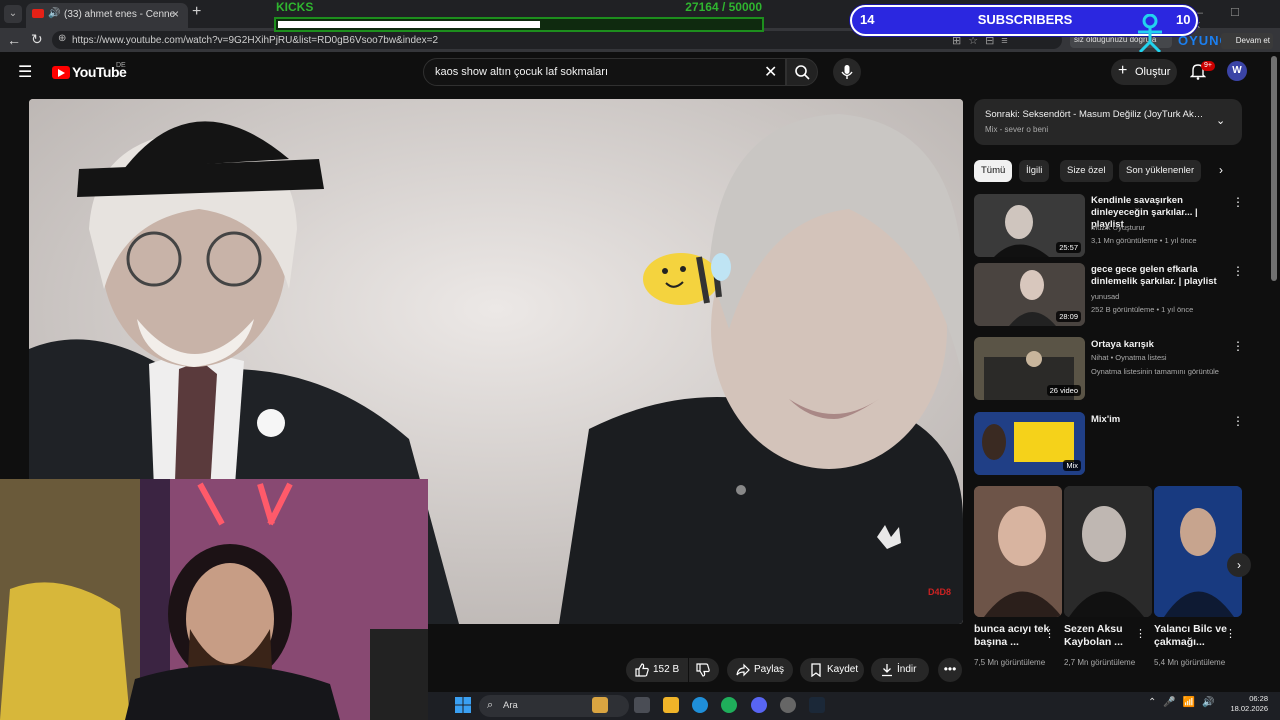 The image size is (1280, 720). I want to click on rec-channel: yunusad, so click(1105, 296).